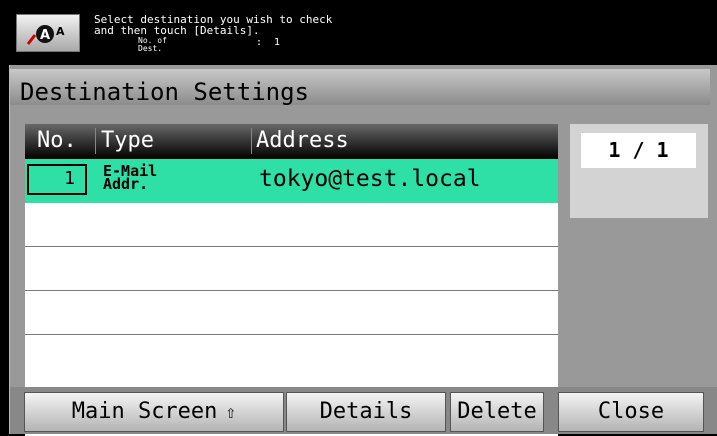 This screenshot has height=436, width=717. What do you see at coordinates (639, 171) in the screenshot?
I see `pager-panel: 1 / 1` at bounding box center [639, 171].